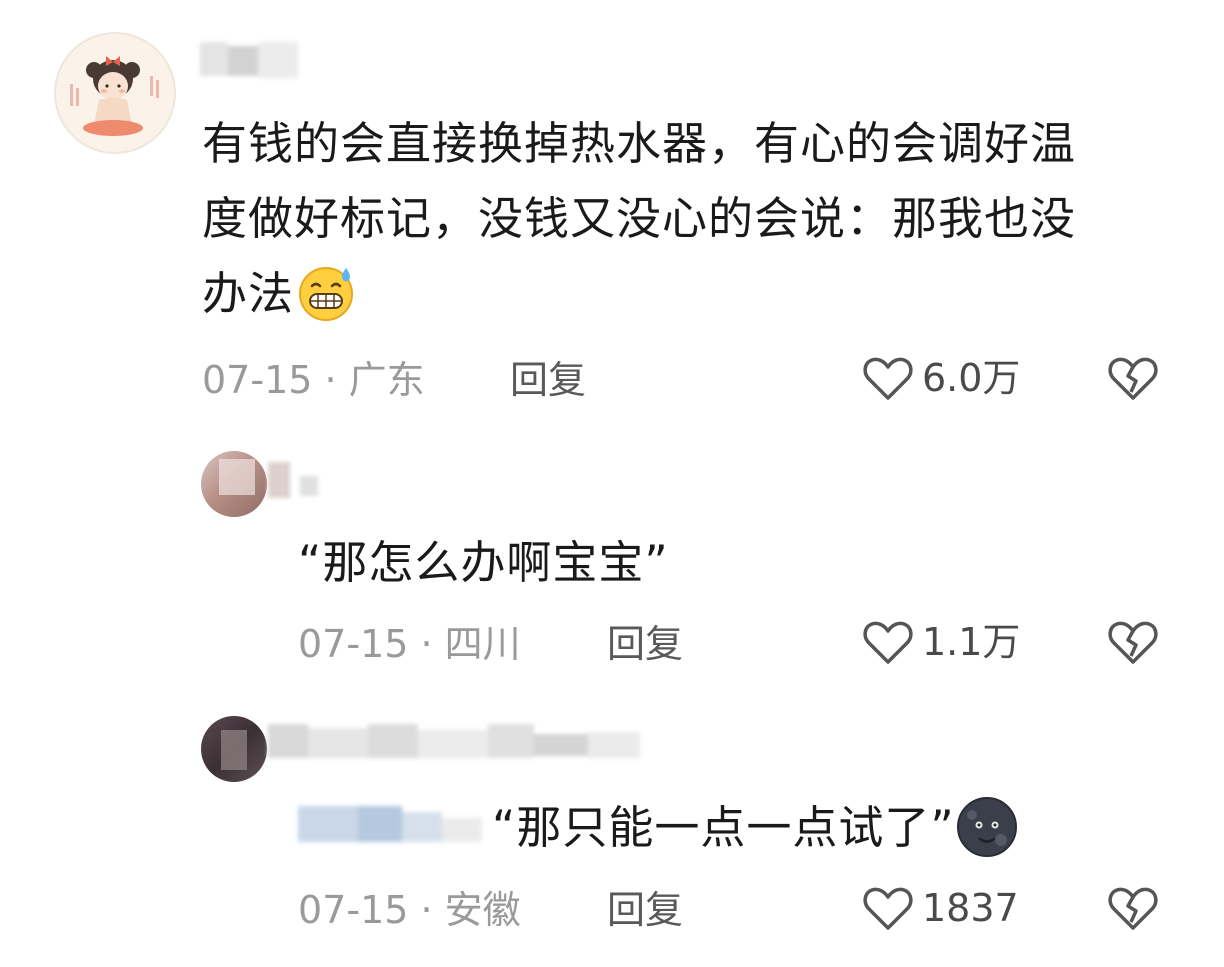  I want to click on reply-text: “那只能一点一点试了”, so click(755, 828).